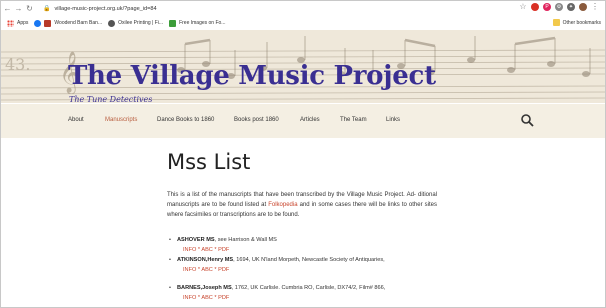  Describe the element at coordinates (547, 7) in the screenshot. I see `pinterest-icon: P` at that location.